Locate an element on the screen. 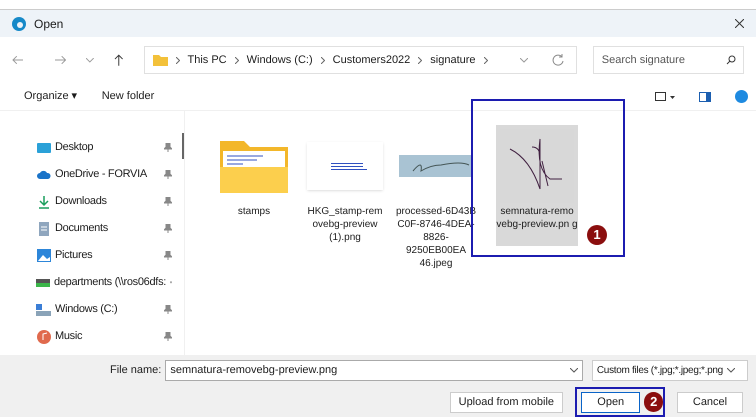  forward-arrow-icon is located at coordinates (60, 60).